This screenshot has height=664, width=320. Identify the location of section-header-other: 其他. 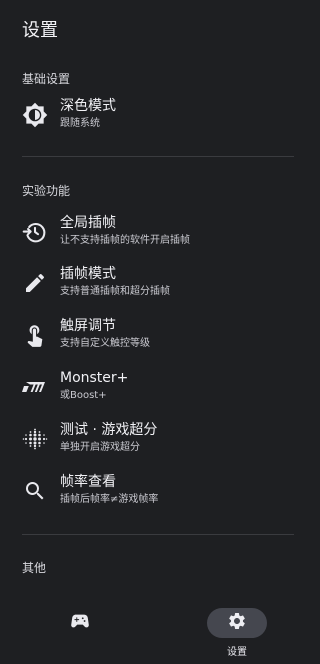
(34, 568).